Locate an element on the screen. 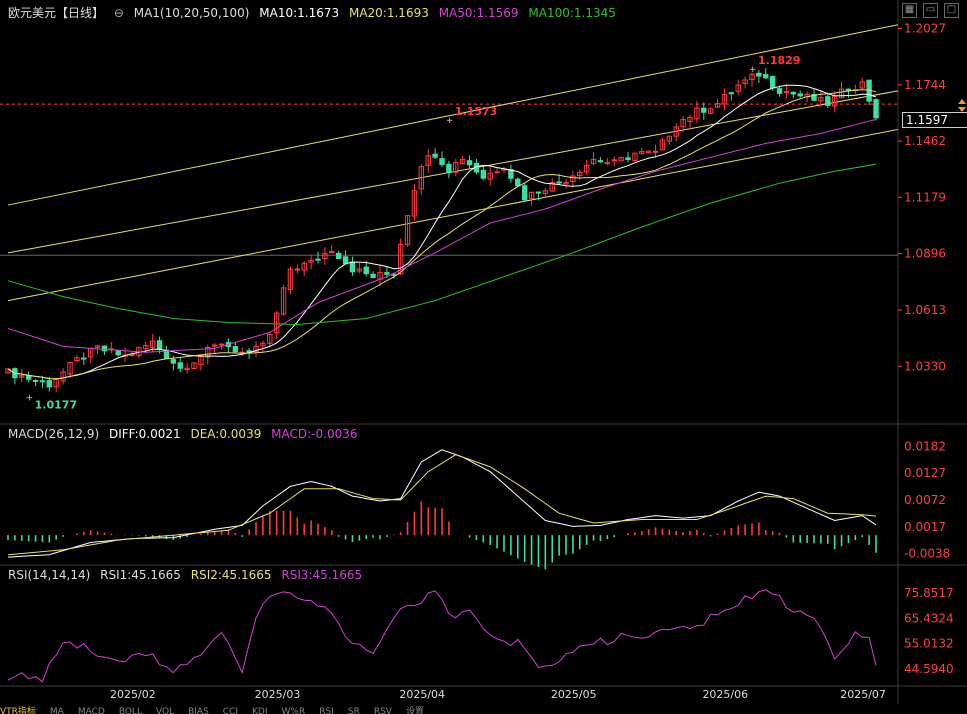  macd-tick-label: 0.0182 is located at coordinates (925, 446).